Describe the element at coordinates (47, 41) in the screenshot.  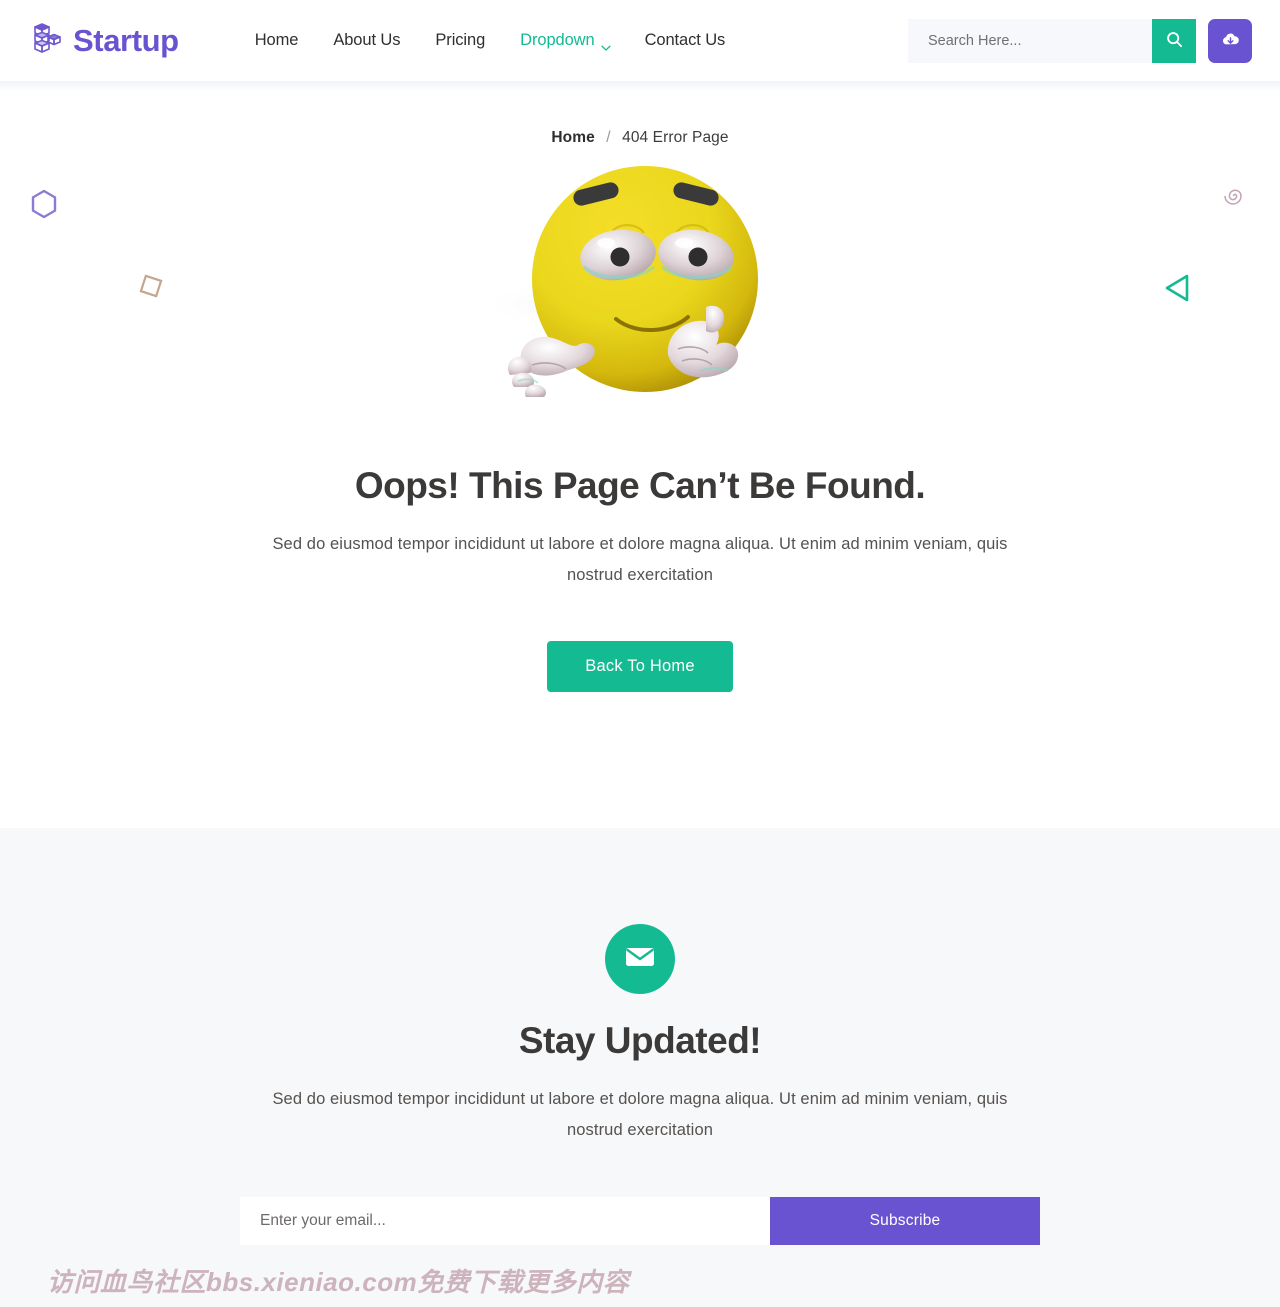
I see `stacked-cubes-icon` at that location.